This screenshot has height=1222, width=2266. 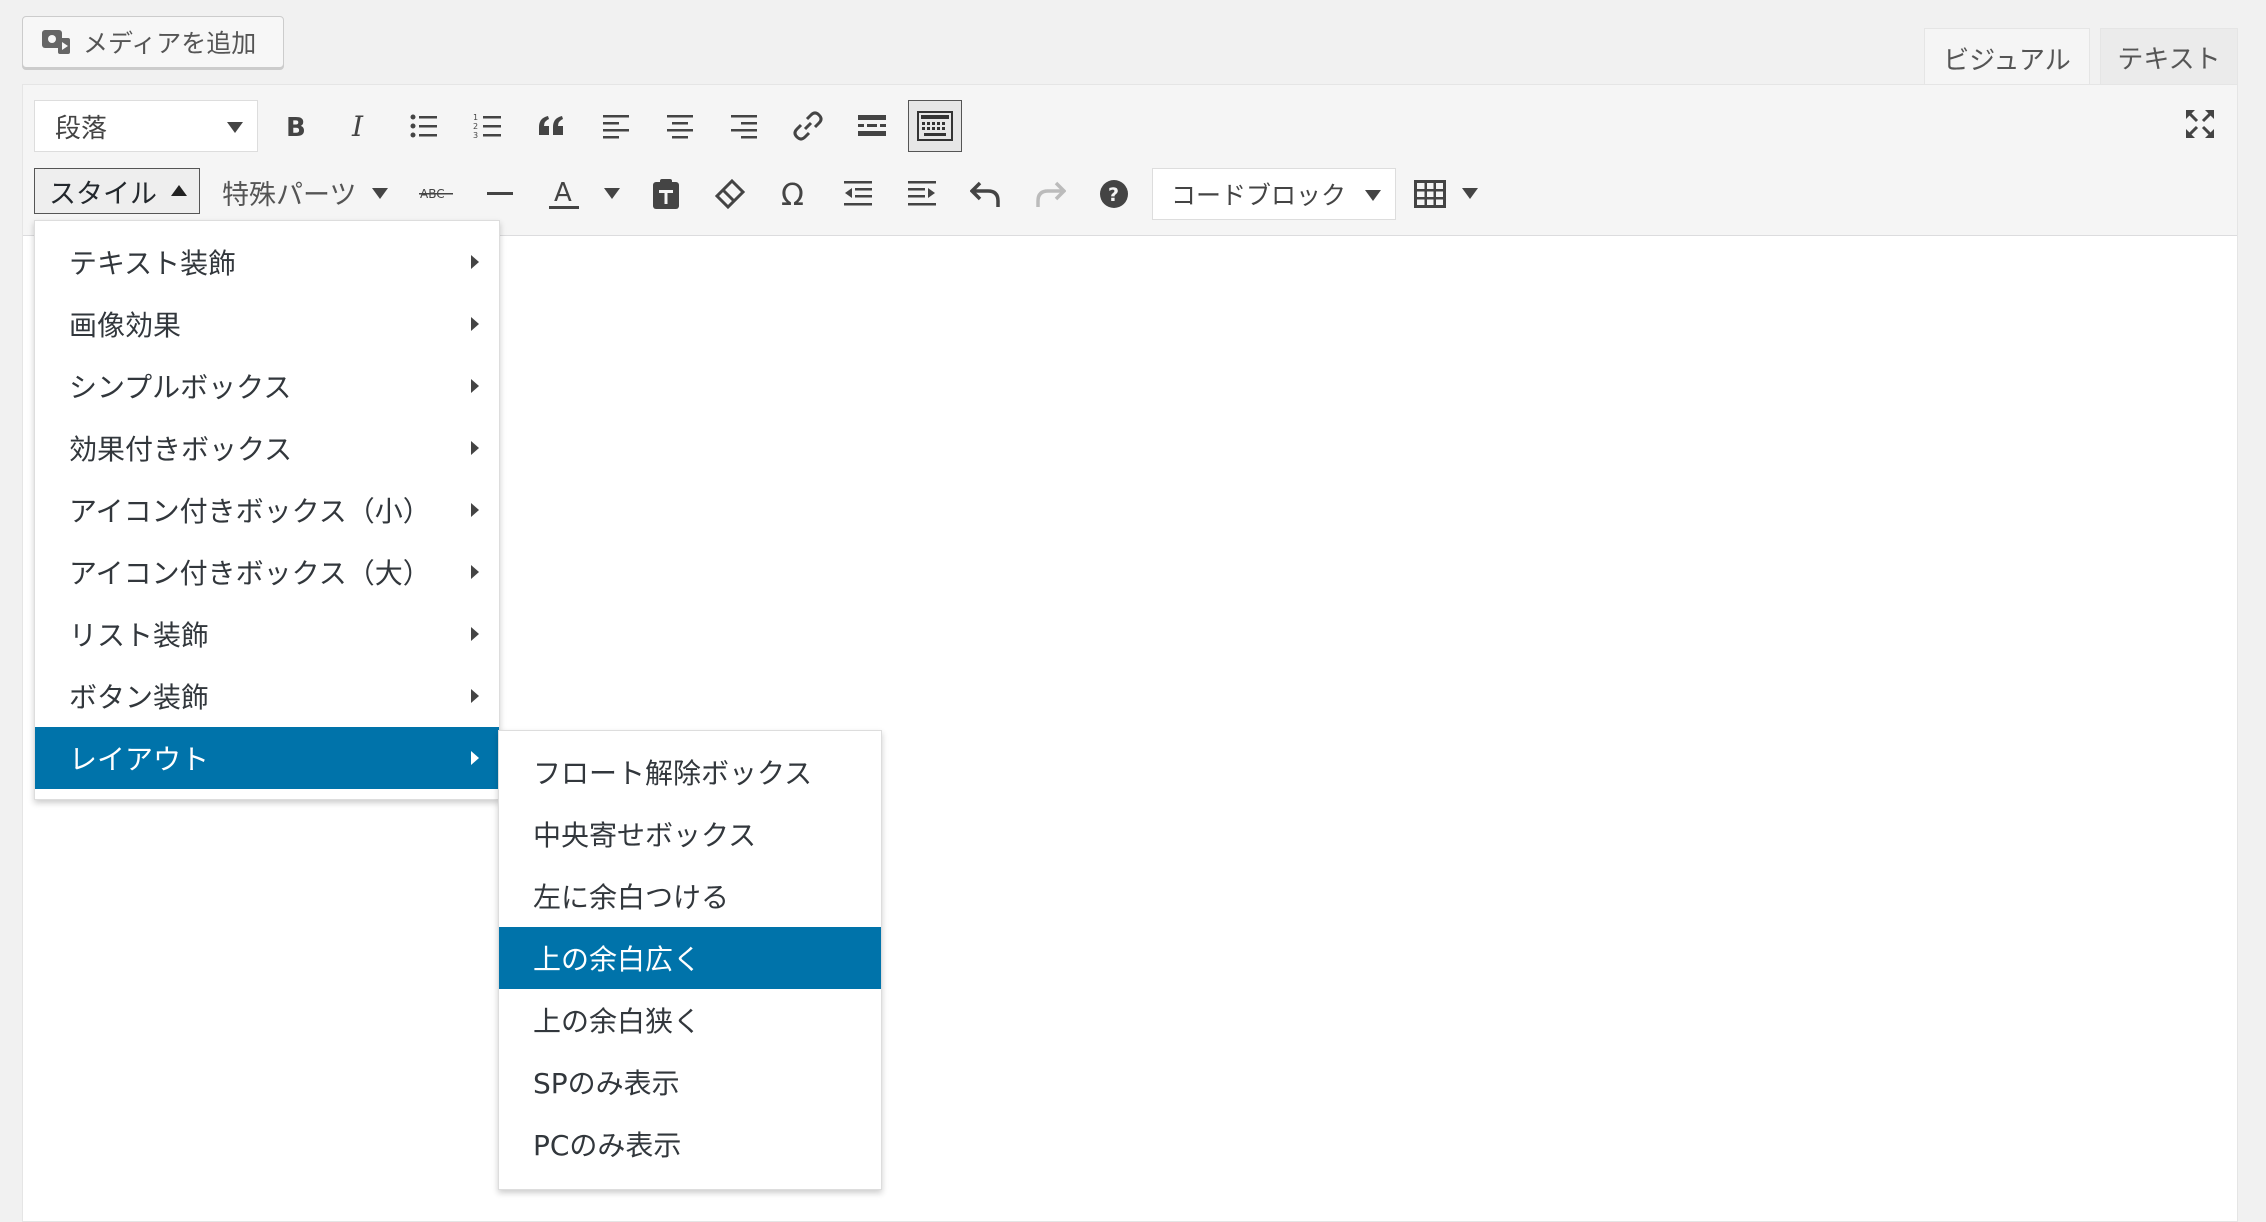 What do you see at coordinates (56, 42) in the screenshot?
I see `media-icon` at bounding box center [56, 42].